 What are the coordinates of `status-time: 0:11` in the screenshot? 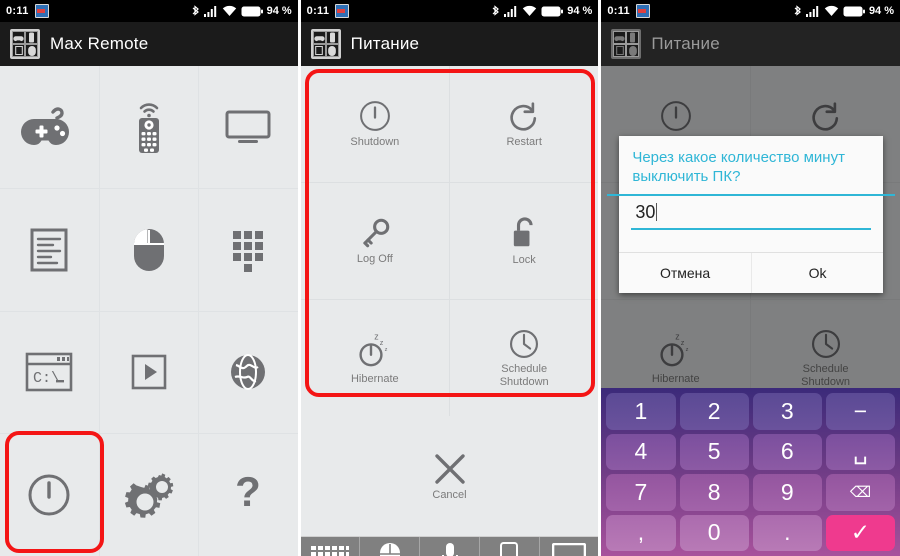 It's located at (318, 11).